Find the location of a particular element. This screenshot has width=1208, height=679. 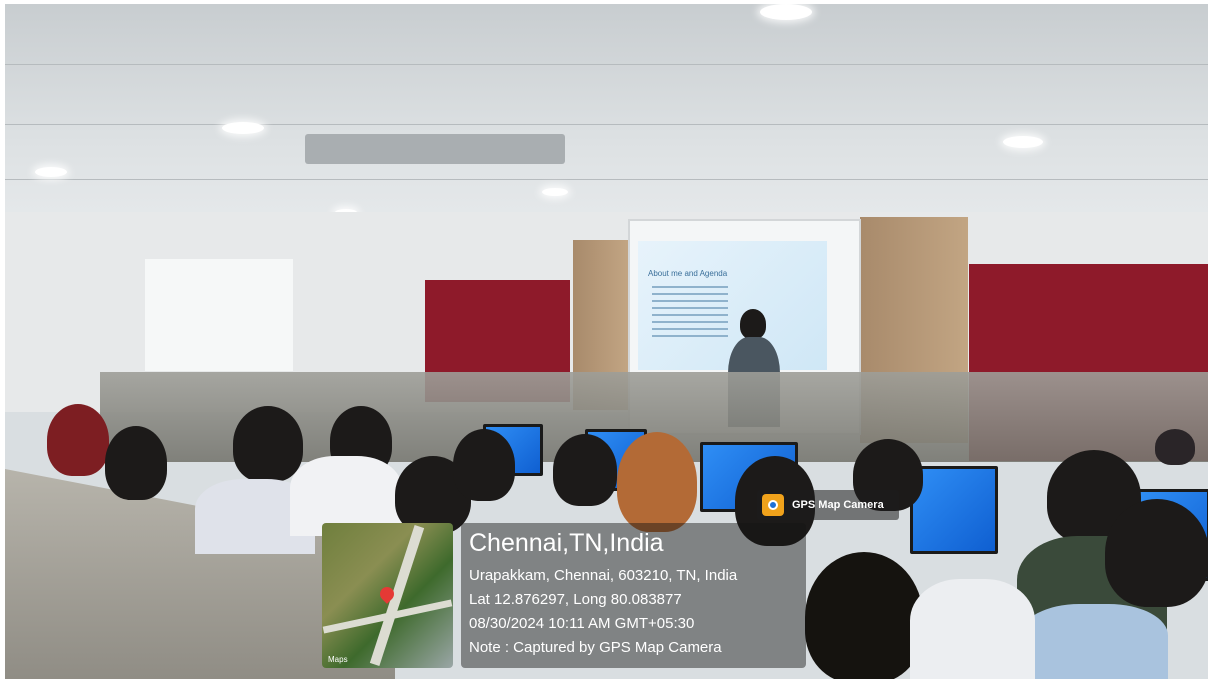

gps-map-camera-icon is located at coordinates (773, 505).